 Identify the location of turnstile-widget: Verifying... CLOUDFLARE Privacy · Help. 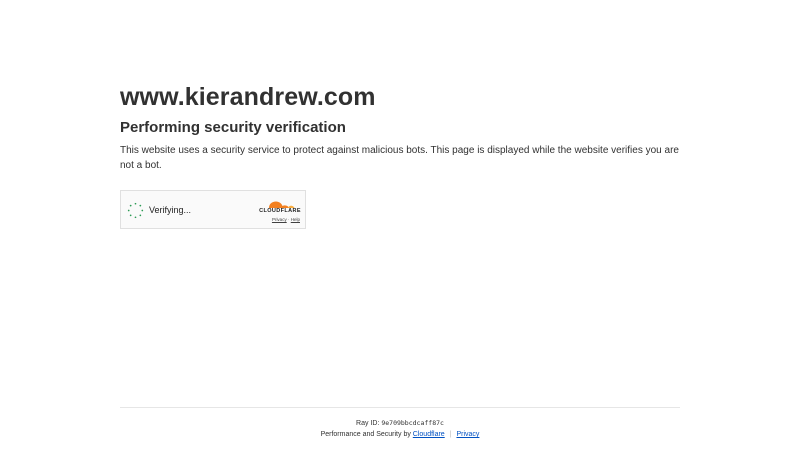
(213, 209).